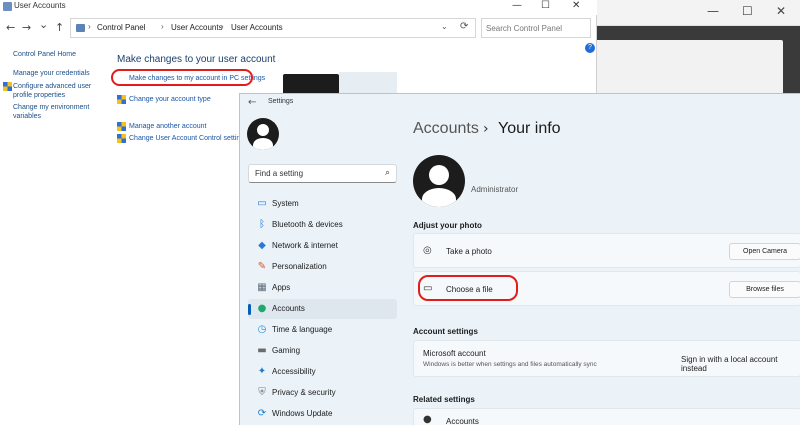 This screenshot has width=800, height=425. What do you see at coordinates (119, 391) in the screenshot?
I see `desktop-strip` at bounding box center [119, 391].